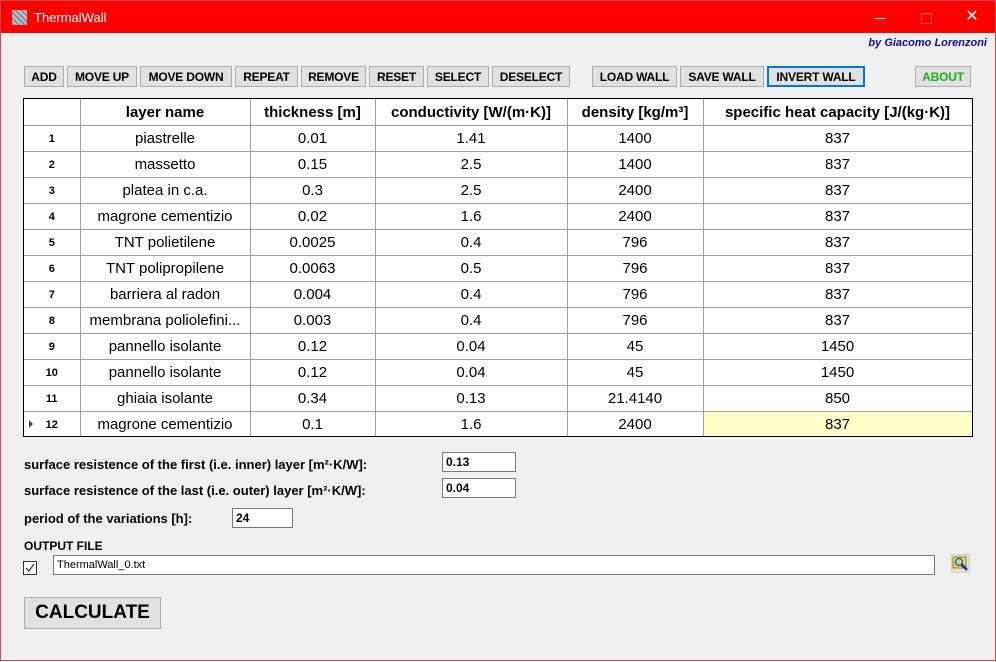  I want to click on column-header-thickness: thickness [m], so click(312, 112).